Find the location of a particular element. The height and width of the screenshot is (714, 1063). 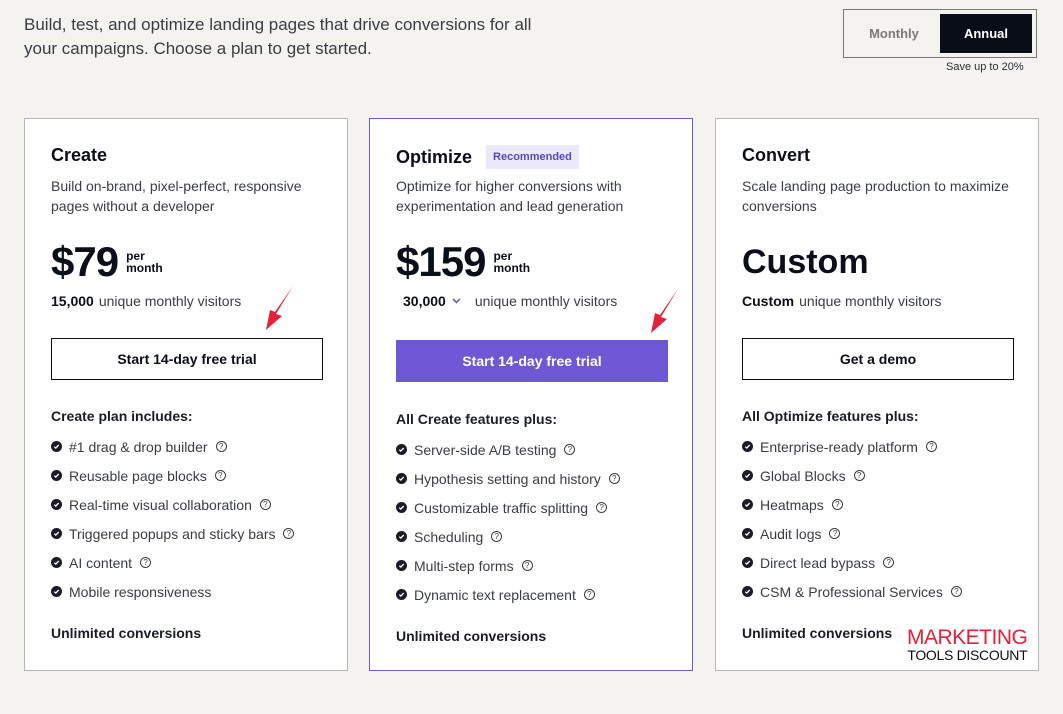

feature-item: Customizable traffic splitting? is located at coordinates (508, 507).